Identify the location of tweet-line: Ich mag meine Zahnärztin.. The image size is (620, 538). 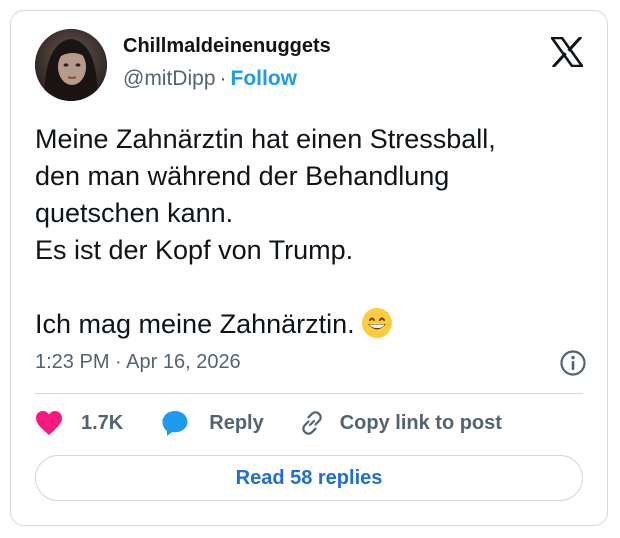
(195, 324).